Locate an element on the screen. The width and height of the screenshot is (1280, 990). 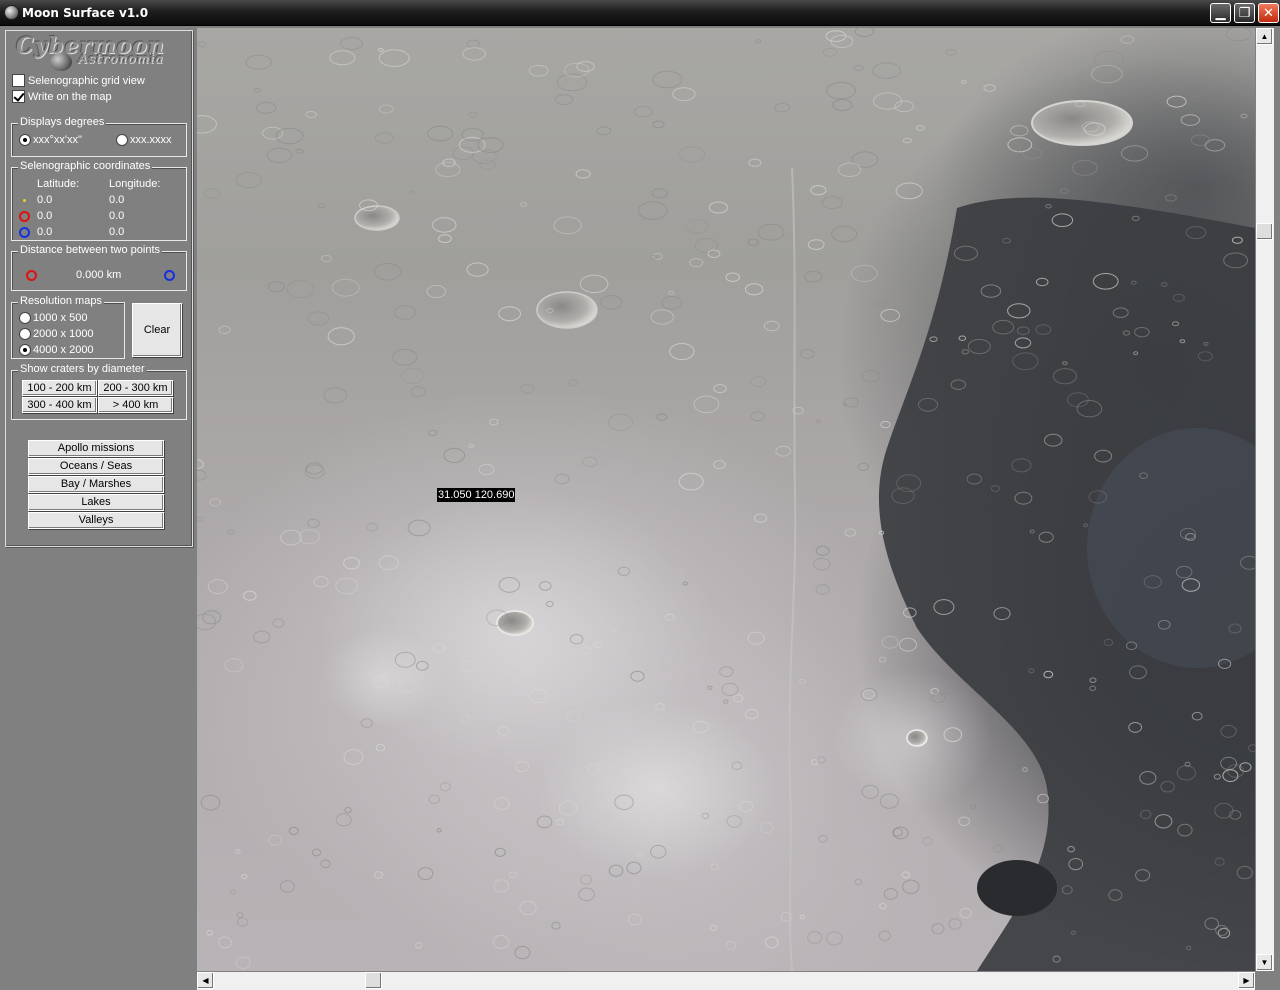
craters-300-400-button: 300 - 400 km is located at coordinates (59, 405).